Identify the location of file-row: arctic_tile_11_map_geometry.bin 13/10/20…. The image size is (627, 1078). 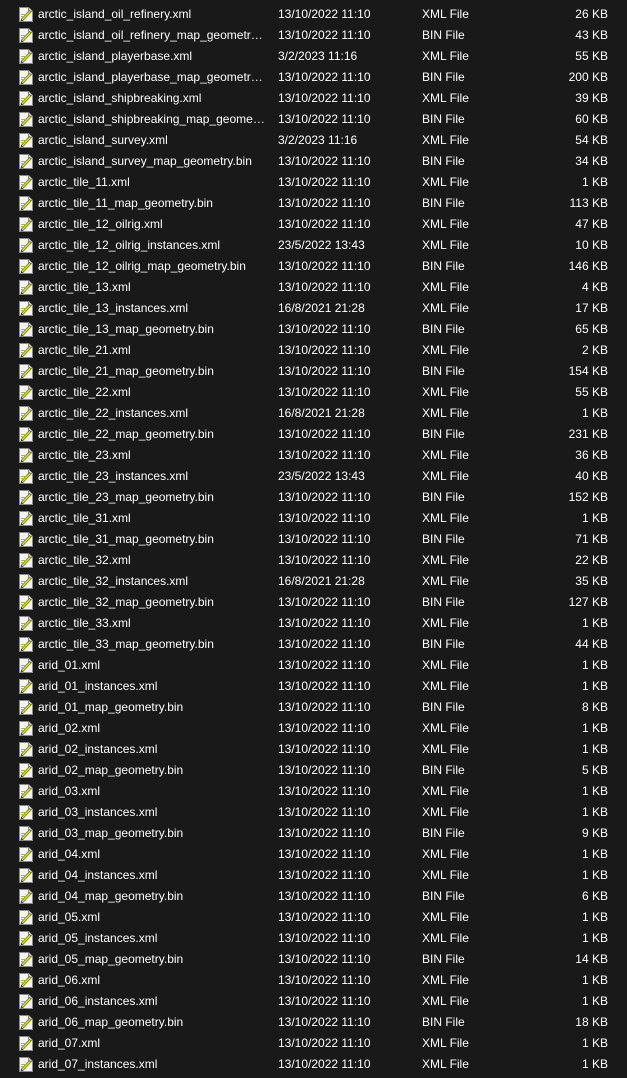
(313, 203).